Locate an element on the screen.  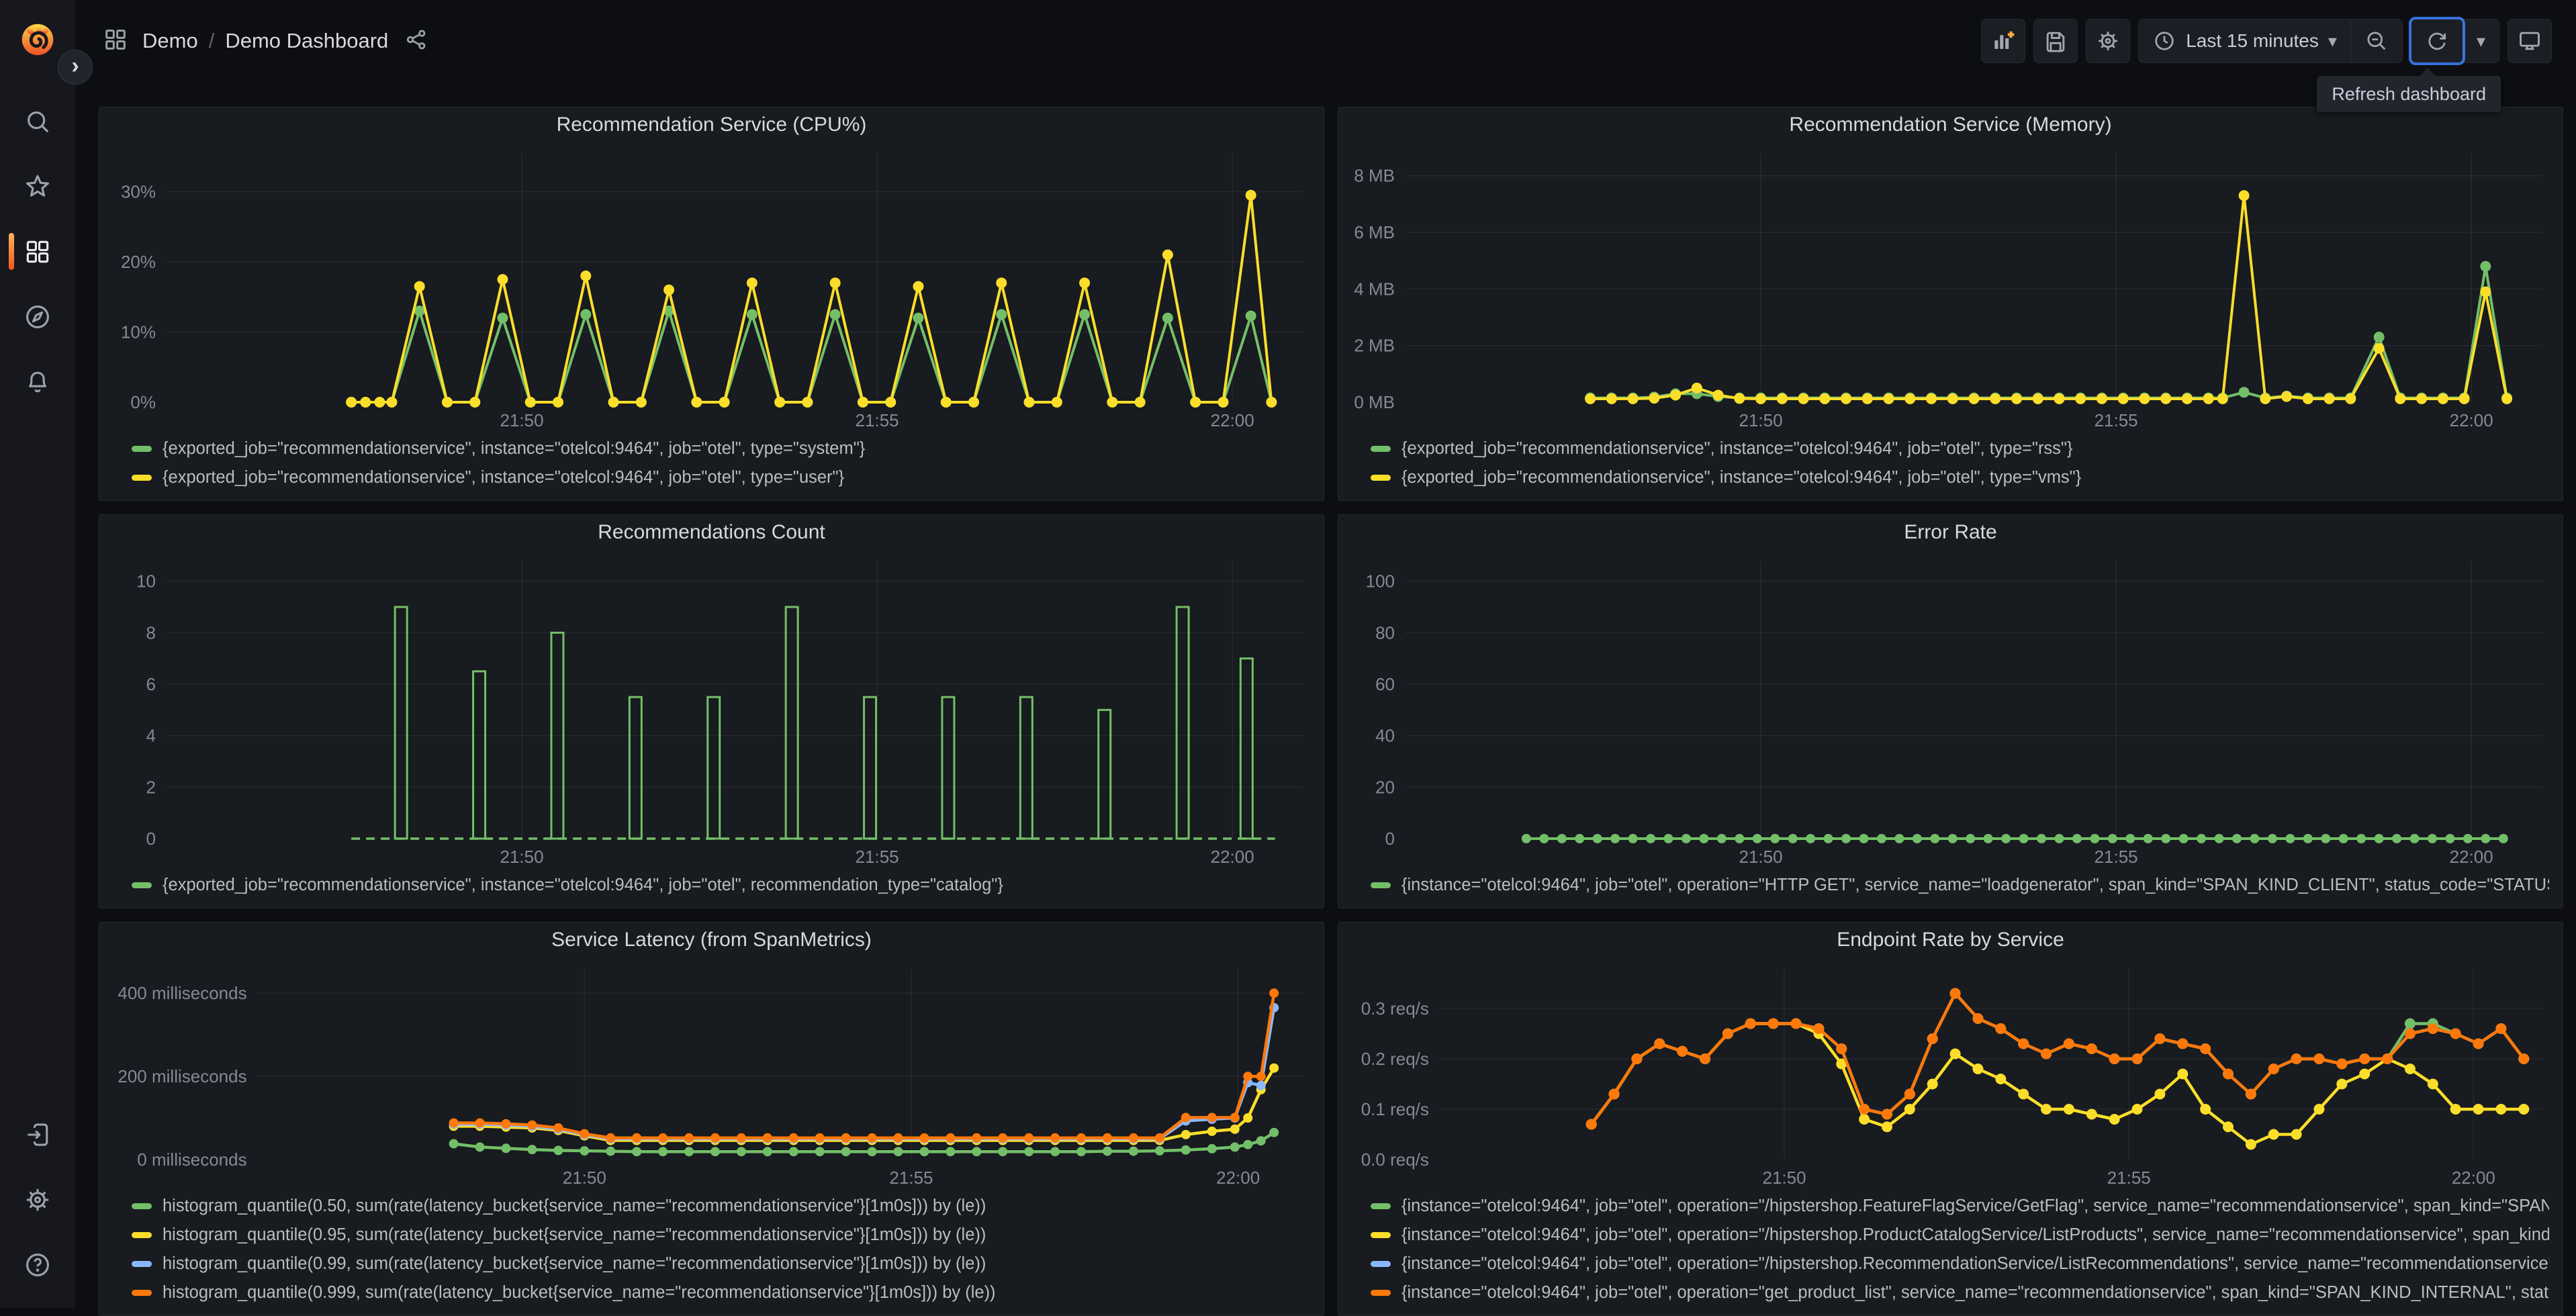
refresh-icon is located at coordinates (2437, 41).